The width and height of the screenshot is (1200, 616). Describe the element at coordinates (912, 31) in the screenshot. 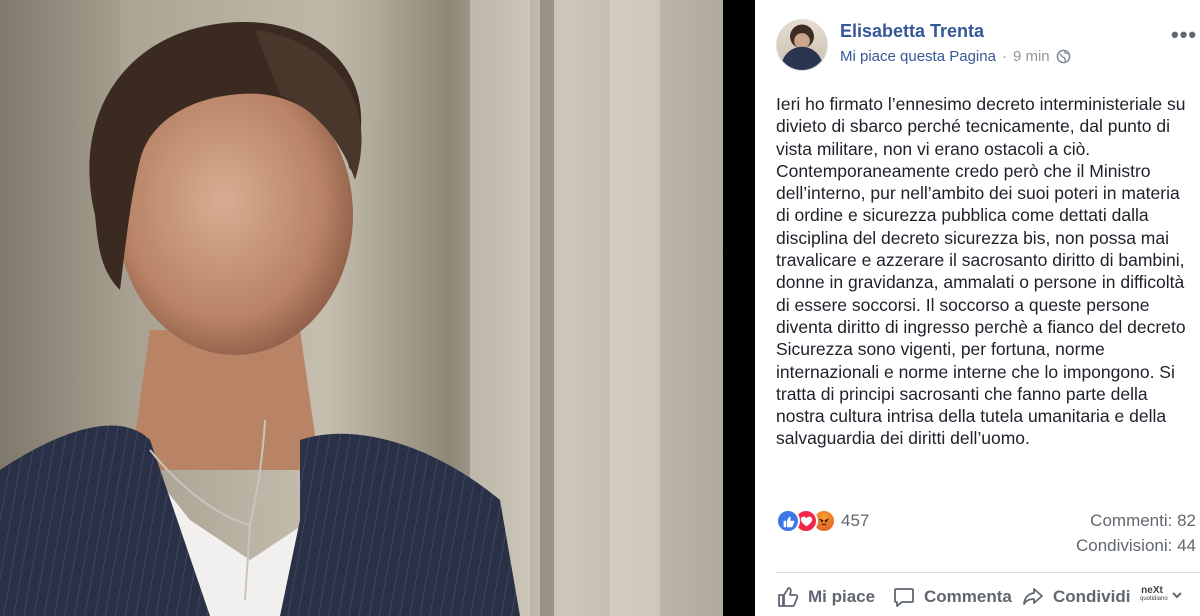

I see `author-name: Elisabetta Trenta` at that location.